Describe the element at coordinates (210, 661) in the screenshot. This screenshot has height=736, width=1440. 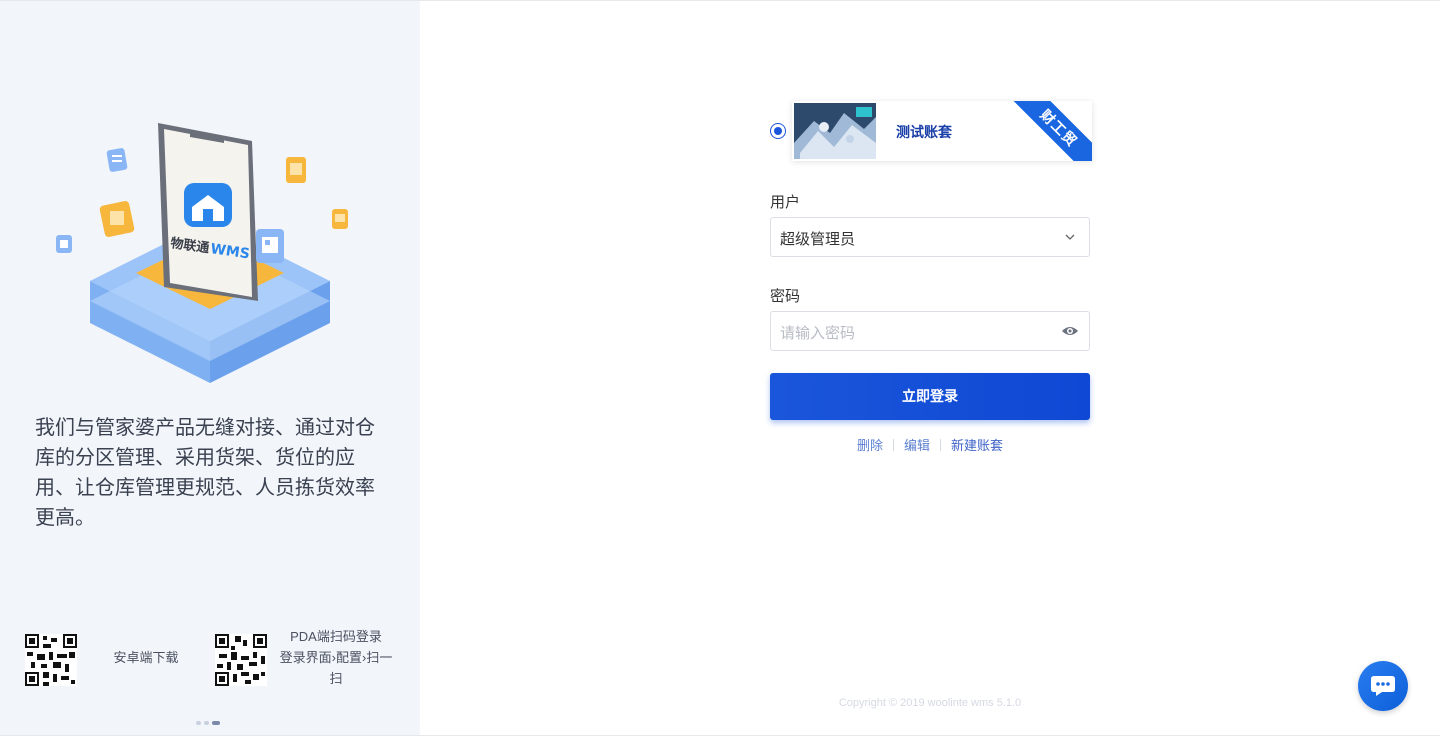
I see `qr-download-row: 安卓端下载 PDA端扫码登录 登录界面›配置›扫一扫` at that location.